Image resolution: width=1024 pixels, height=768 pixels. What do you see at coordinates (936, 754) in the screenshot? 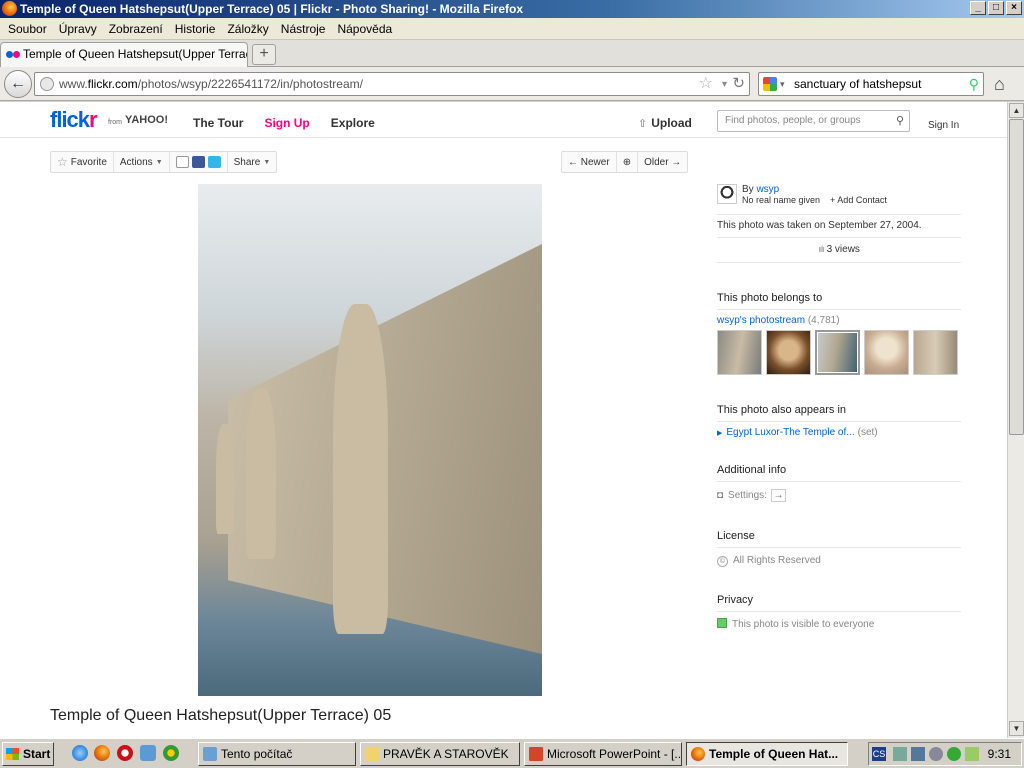
I see `volume-icon` at bounding box center [936, 754].